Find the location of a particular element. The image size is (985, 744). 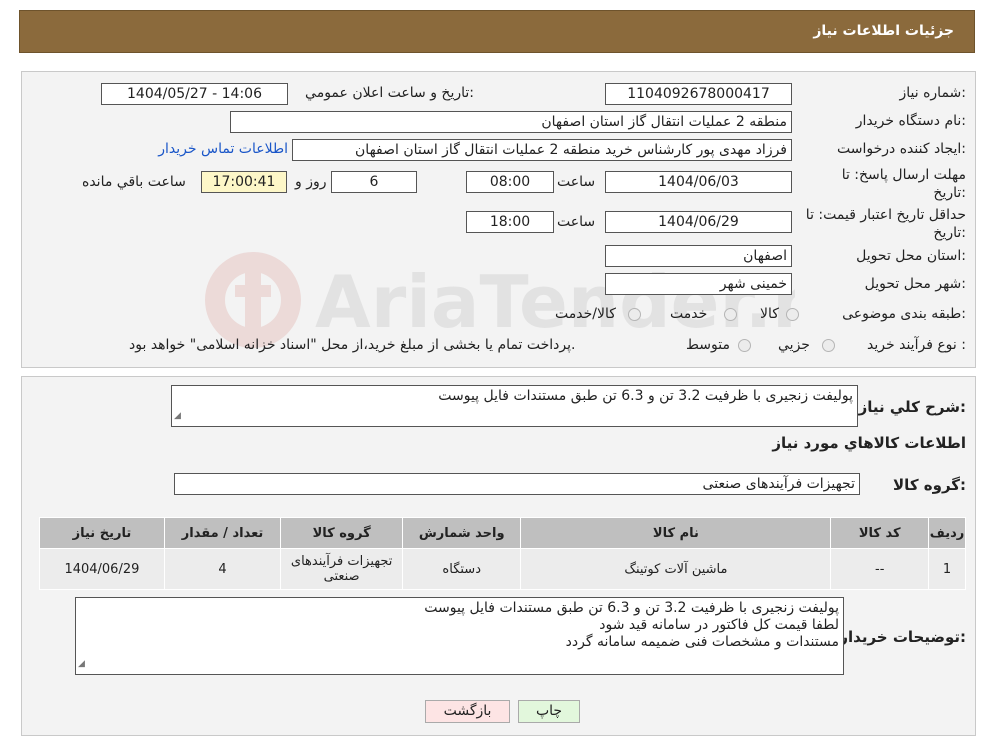

cell-date: 1404/06/29 is located at coordinates (102, 569).